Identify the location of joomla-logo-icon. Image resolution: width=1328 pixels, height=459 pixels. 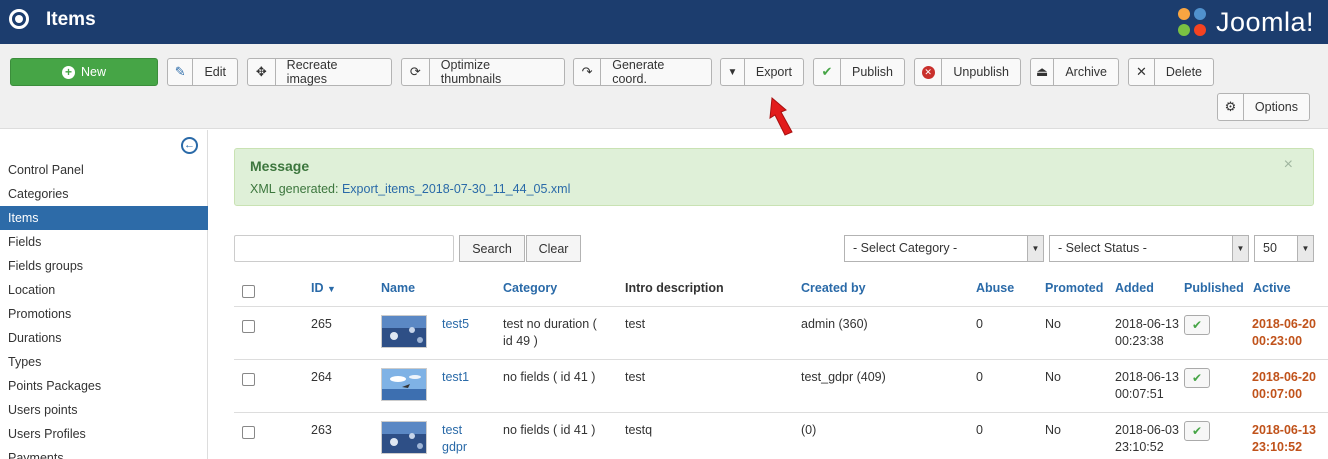
(1191, 22).